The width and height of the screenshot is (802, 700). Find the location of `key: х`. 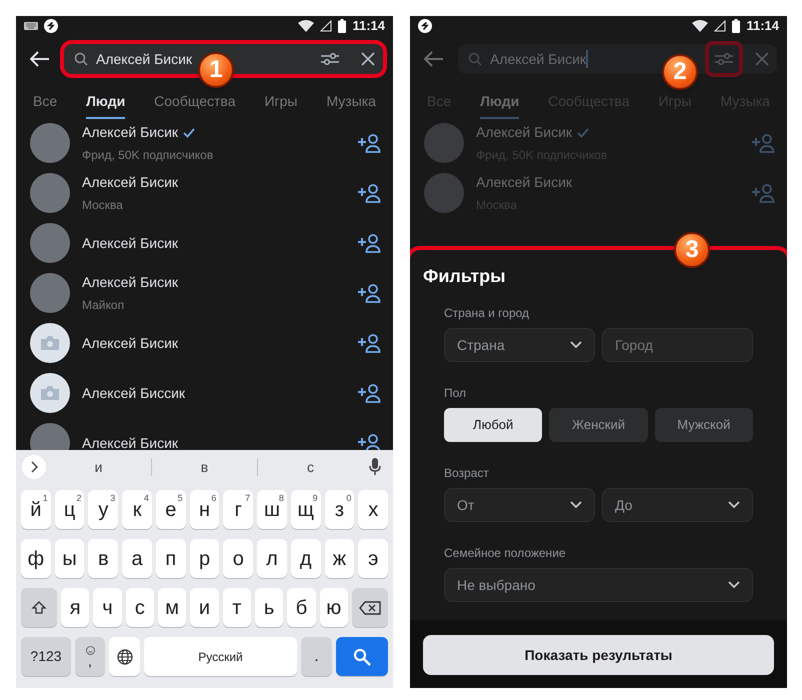

key: х is located at coordinates (373, 509).